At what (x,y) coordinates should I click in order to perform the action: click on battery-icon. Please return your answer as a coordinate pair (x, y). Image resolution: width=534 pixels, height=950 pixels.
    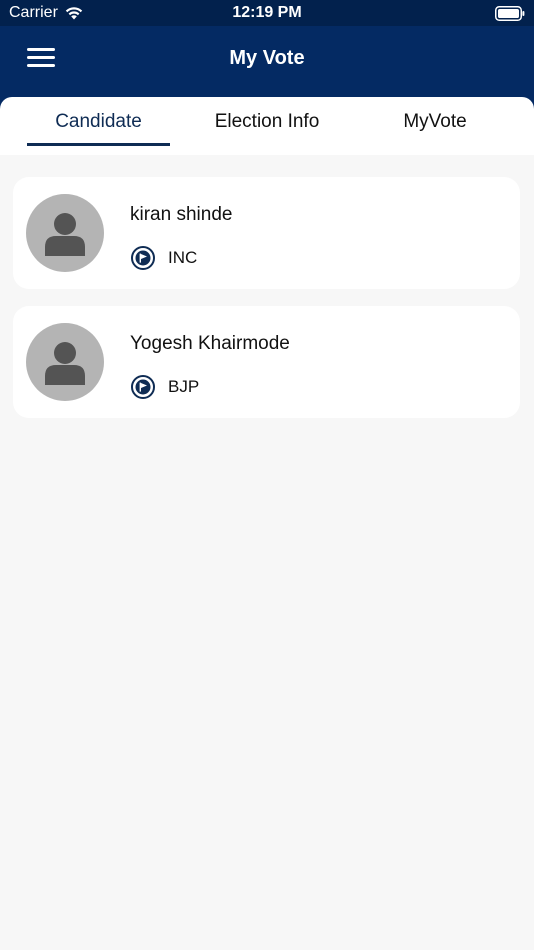
    Looking at the image, I should click on (510, 13).